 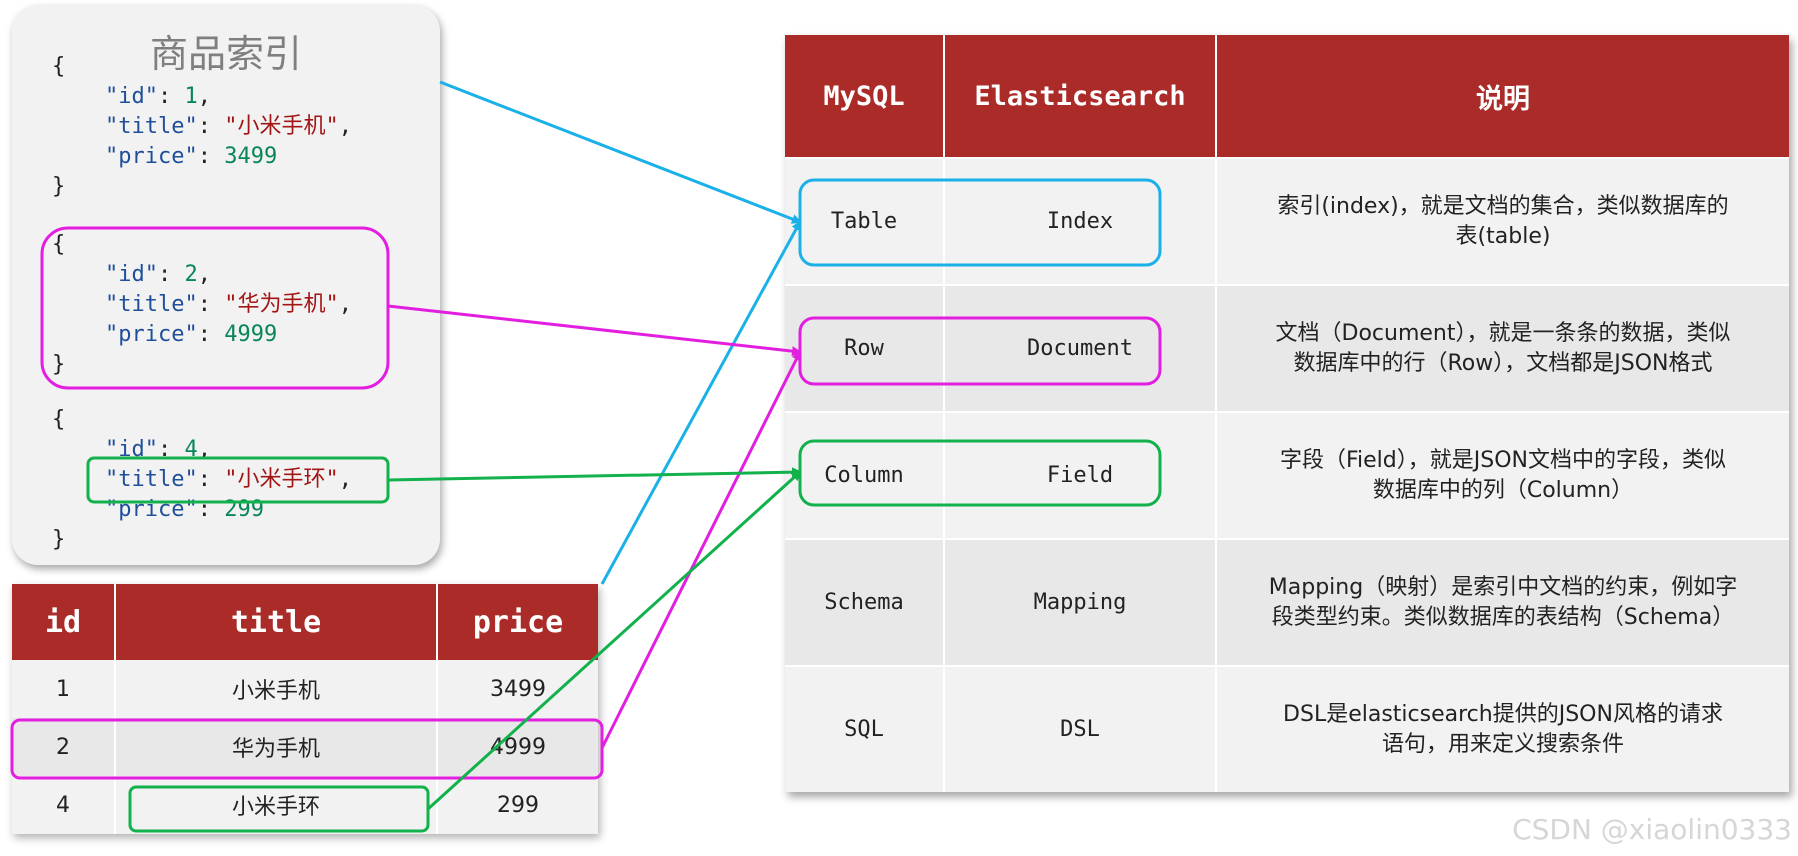 I want to click on arrow-column-to-field, so click(x=614, y=640).